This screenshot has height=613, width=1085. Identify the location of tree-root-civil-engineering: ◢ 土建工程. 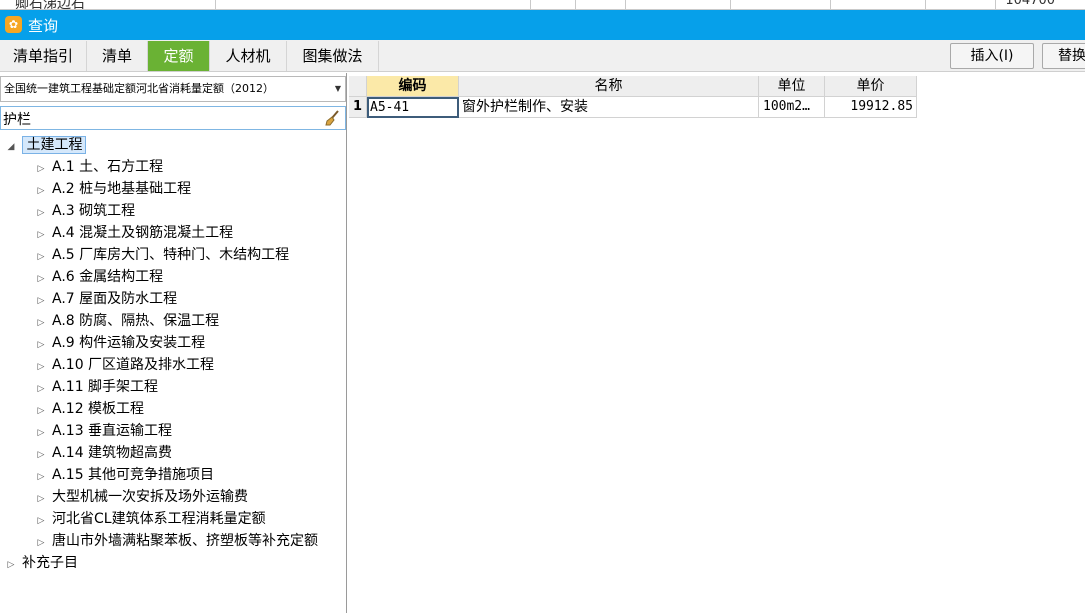
(45, 146).